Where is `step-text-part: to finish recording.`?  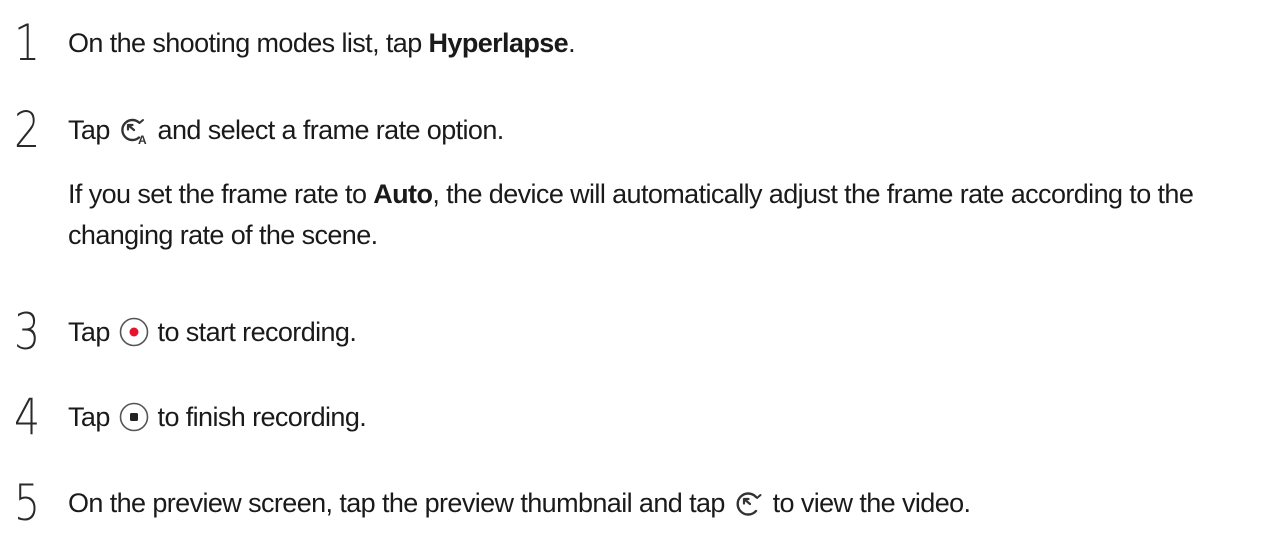 step-text-part: to finish recording. is located at coordinates (258, 417).